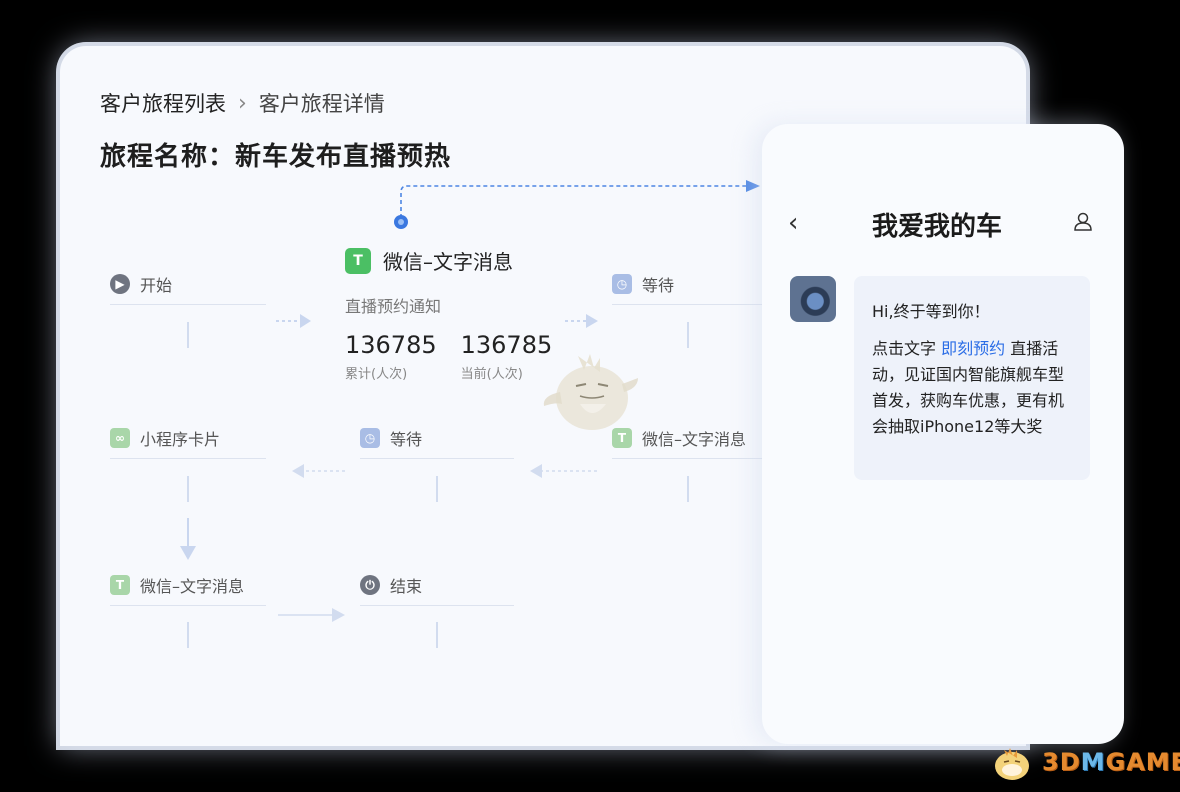 This screenshot has height=792, width=1180. Describe the element at coordinates (590, 392) in the screenshot. I see `mascot-watermark-icon` at that location.